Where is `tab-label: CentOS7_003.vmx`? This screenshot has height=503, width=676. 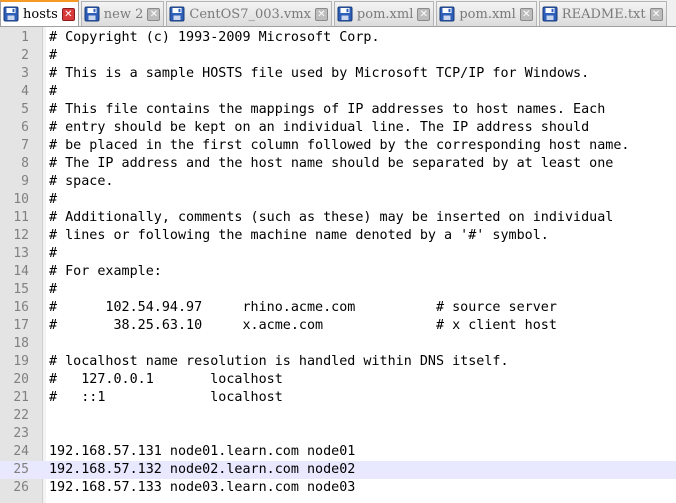
tab-label: CentOS7_003.vmx is located at coordinates (250, 14).